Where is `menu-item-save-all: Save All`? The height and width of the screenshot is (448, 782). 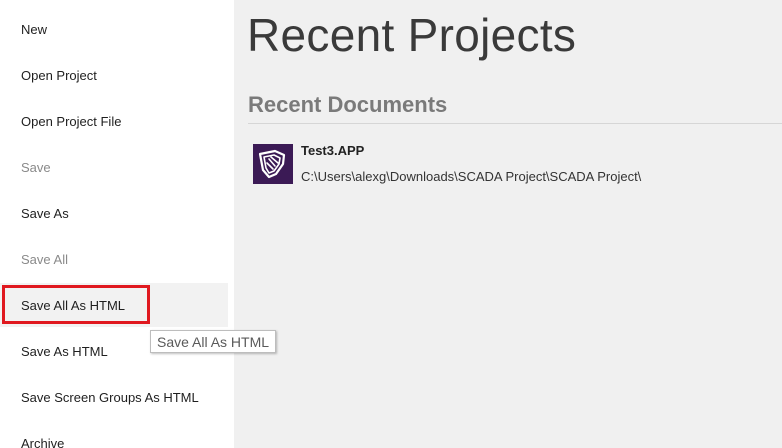
menu-item-save-all: Save All is located at coordinates (114, 259).